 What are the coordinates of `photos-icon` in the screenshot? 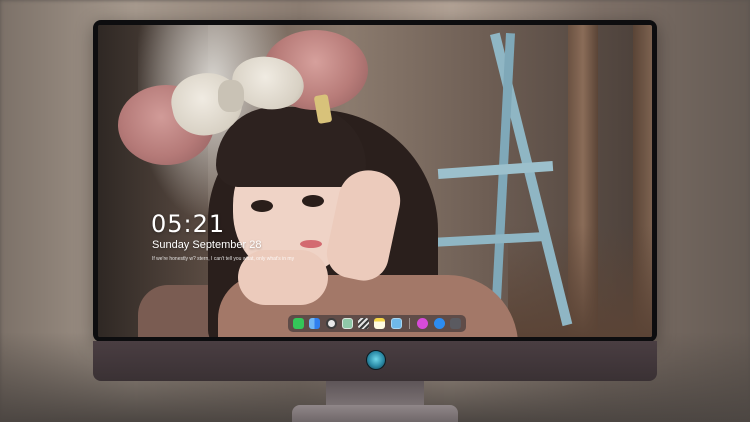 It's located at (396, 323).